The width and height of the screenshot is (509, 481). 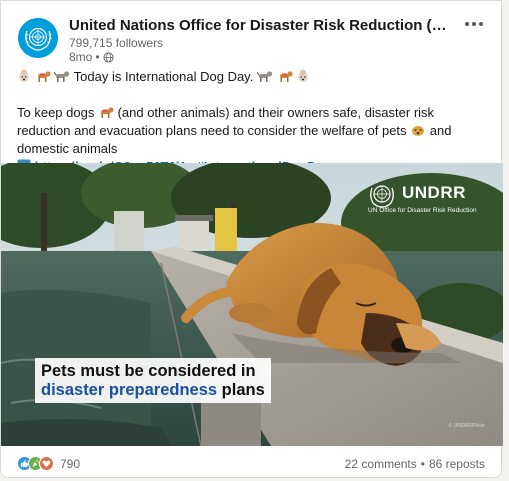 What do you see at coordinates (381, 464) in the screenshot?
I see `comments-count: 22 comments` at bounding box center [381, 464].